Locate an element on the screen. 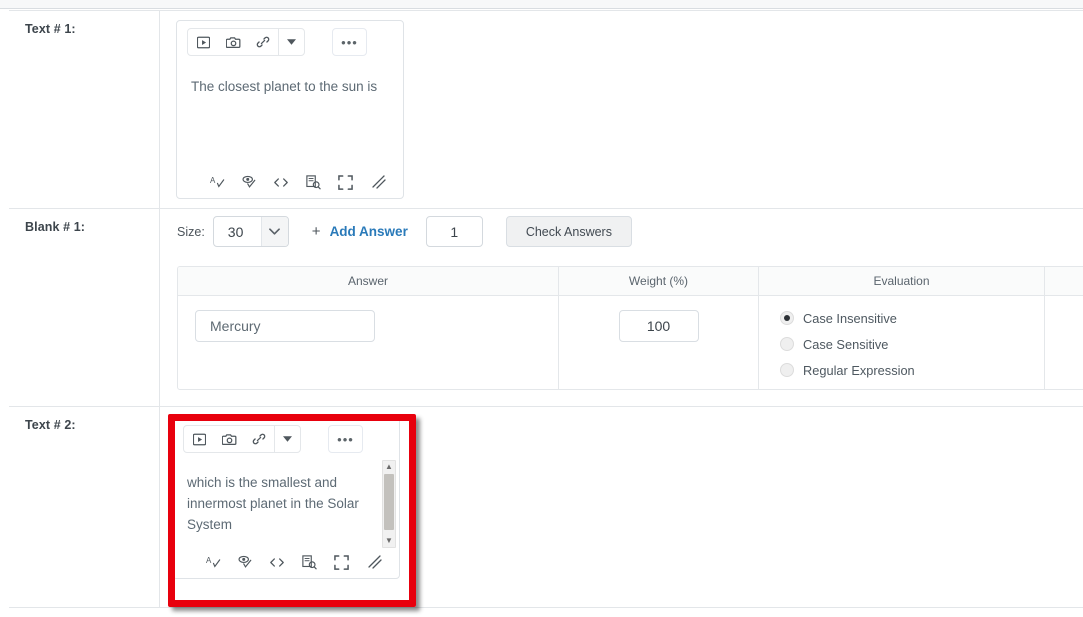  editor-scrollbar-2: ▲ ▼ is located at coordinates (389, 504).